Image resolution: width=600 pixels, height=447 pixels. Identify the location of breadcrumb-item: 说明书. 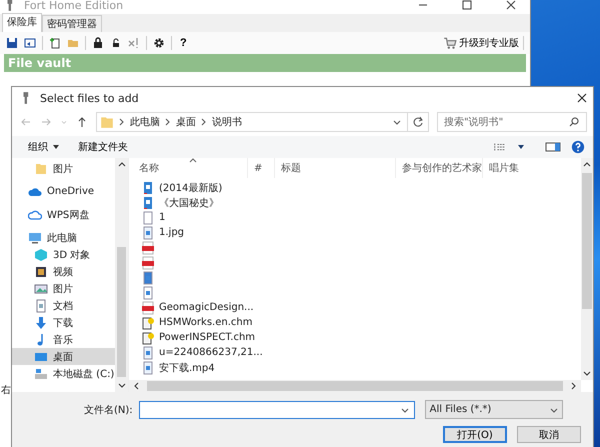
(227, 122).